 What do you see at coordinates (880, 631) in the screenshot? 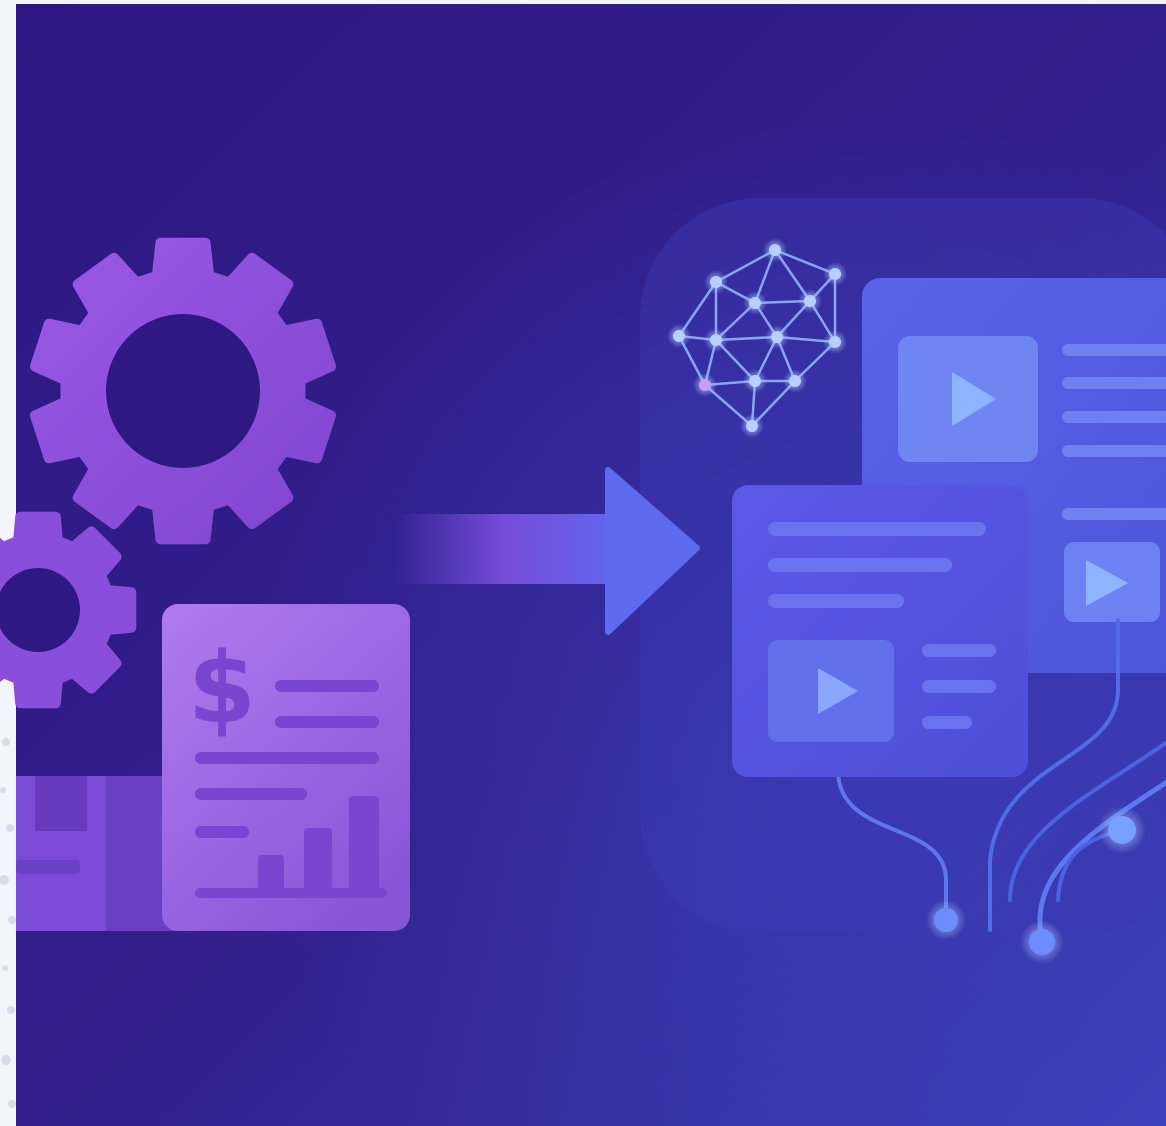
I see `video-content-card-icon` at bounding box center [880, 631].